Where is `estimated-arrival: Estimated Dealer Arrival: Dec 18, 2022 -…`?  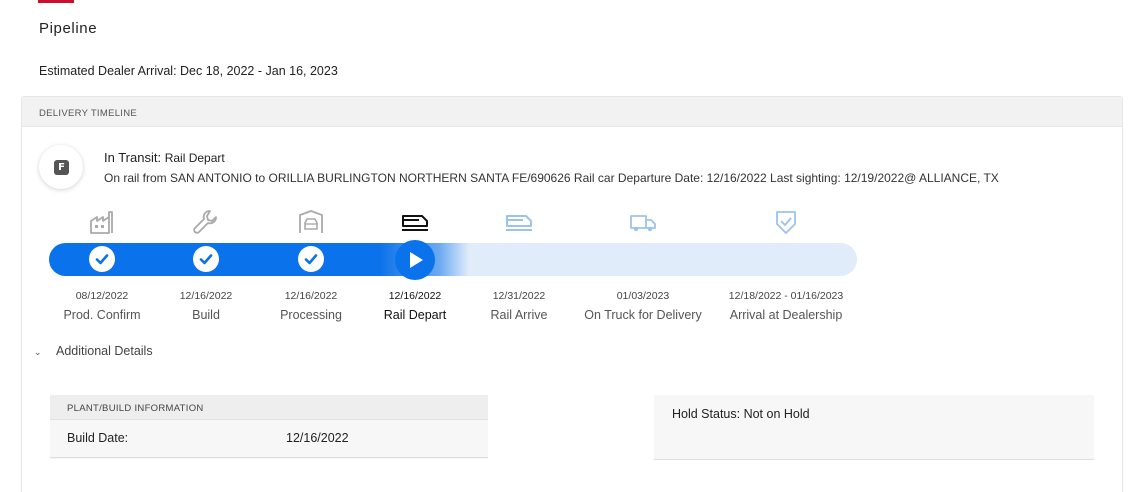
estimated-arrival: Estimated Dealer Arrival: Dec 18, 2022 -… is located at coordinates (188, 71).